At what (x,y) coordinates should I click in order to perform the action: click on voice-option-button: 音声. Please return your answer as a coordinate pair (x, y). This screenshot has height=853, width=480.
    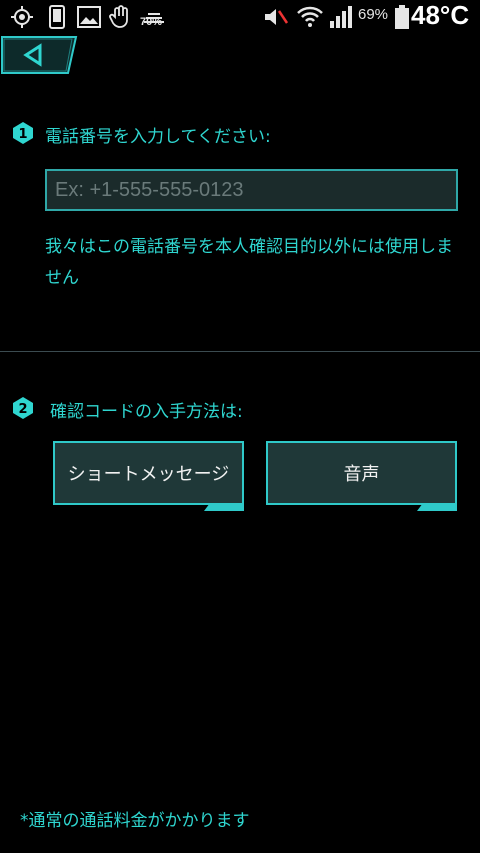
    Looking at the image, I should click on (361, 476).